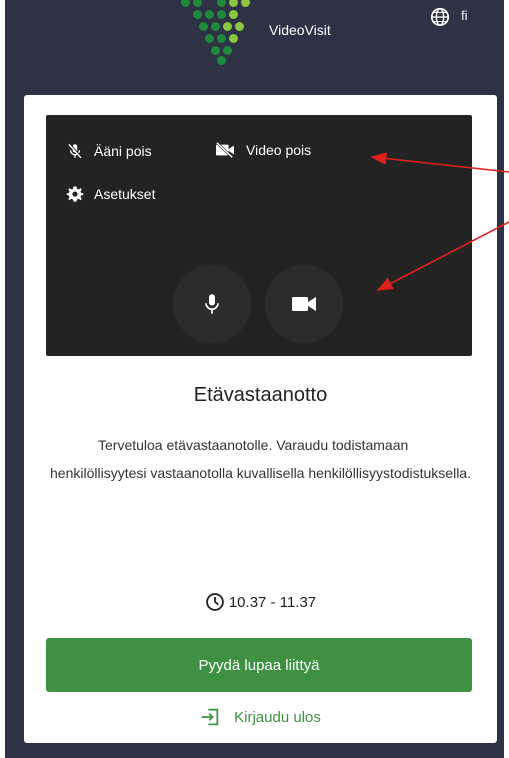 This screenshot has width=509, height=758. Describe the element at coordinates (215, 33) in the screenshot. I see `videovisit-logo` at that location.